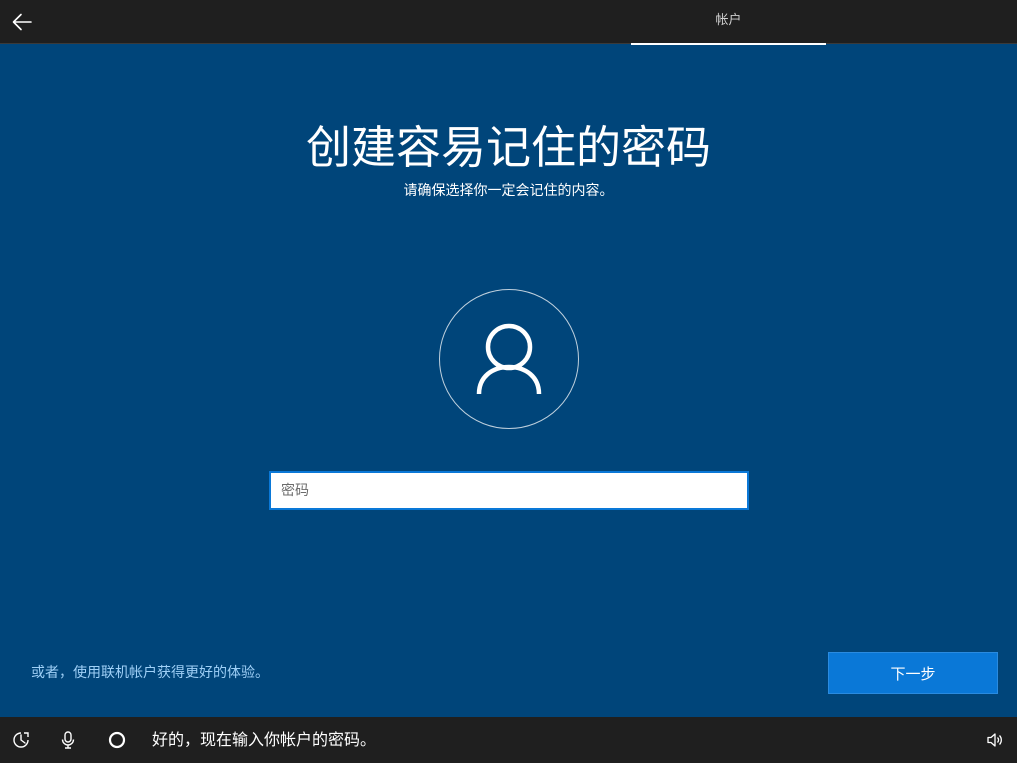 Image resolution: width=1017 pixels, height=763 pixels. I want to click on microphone-icon, so click(68, 740).